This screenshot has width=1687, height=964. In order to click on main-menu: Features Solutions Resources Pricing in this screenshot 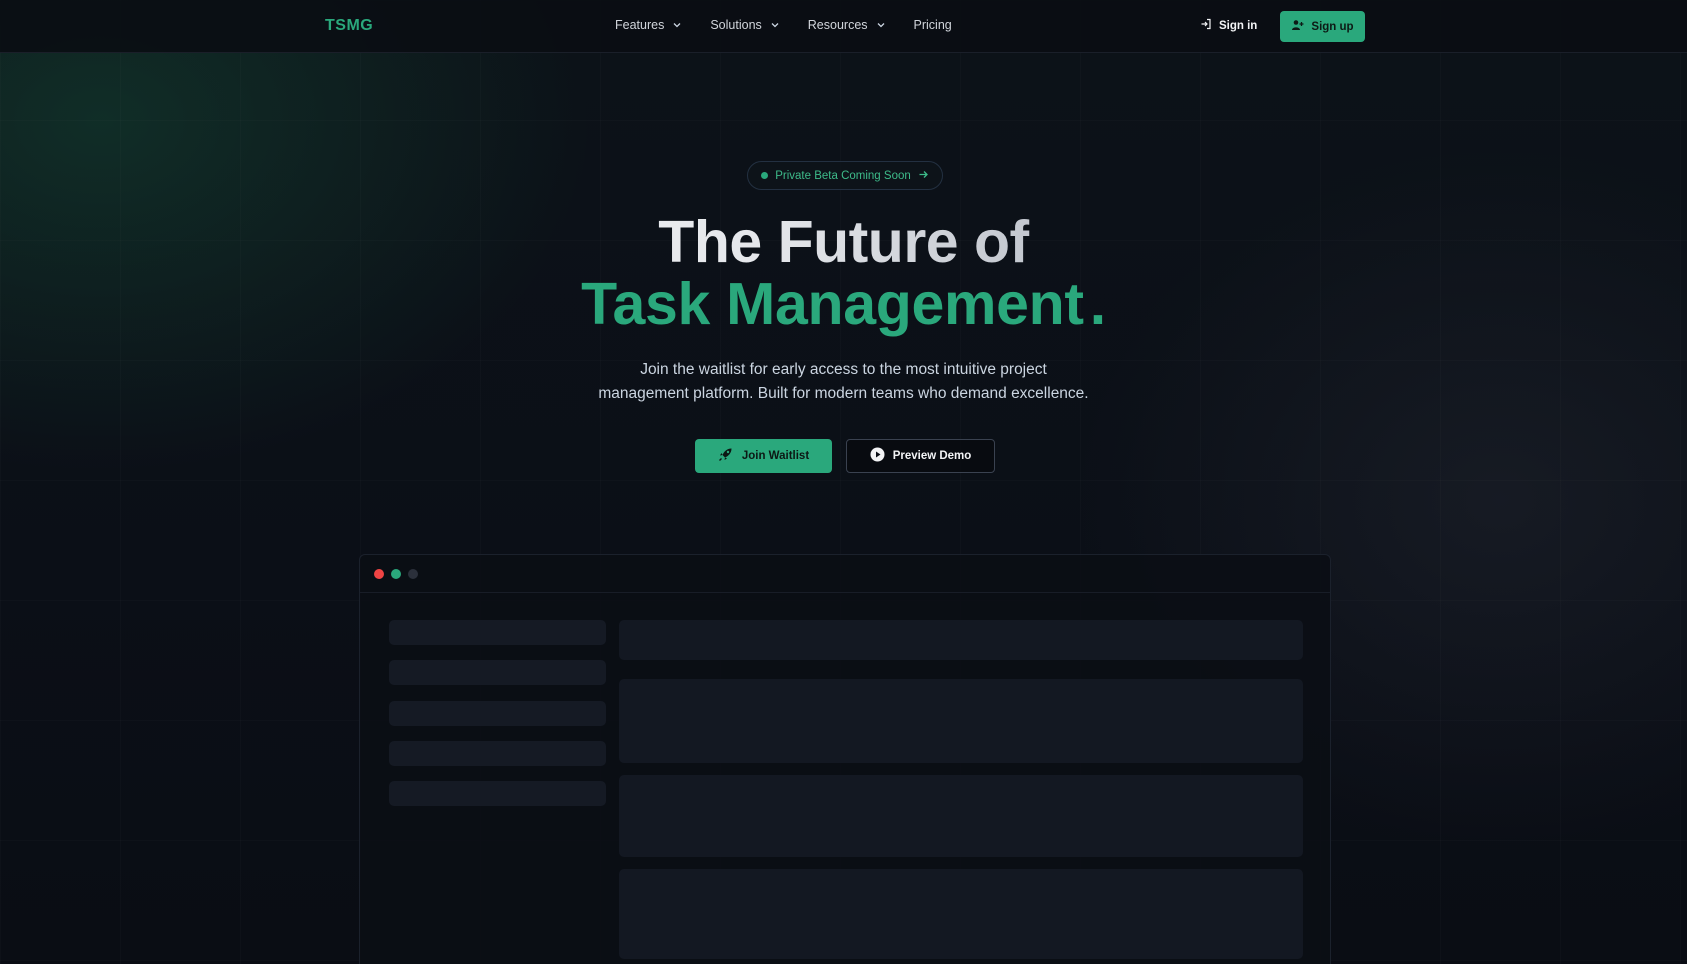, I will do `click(797, 25)`.